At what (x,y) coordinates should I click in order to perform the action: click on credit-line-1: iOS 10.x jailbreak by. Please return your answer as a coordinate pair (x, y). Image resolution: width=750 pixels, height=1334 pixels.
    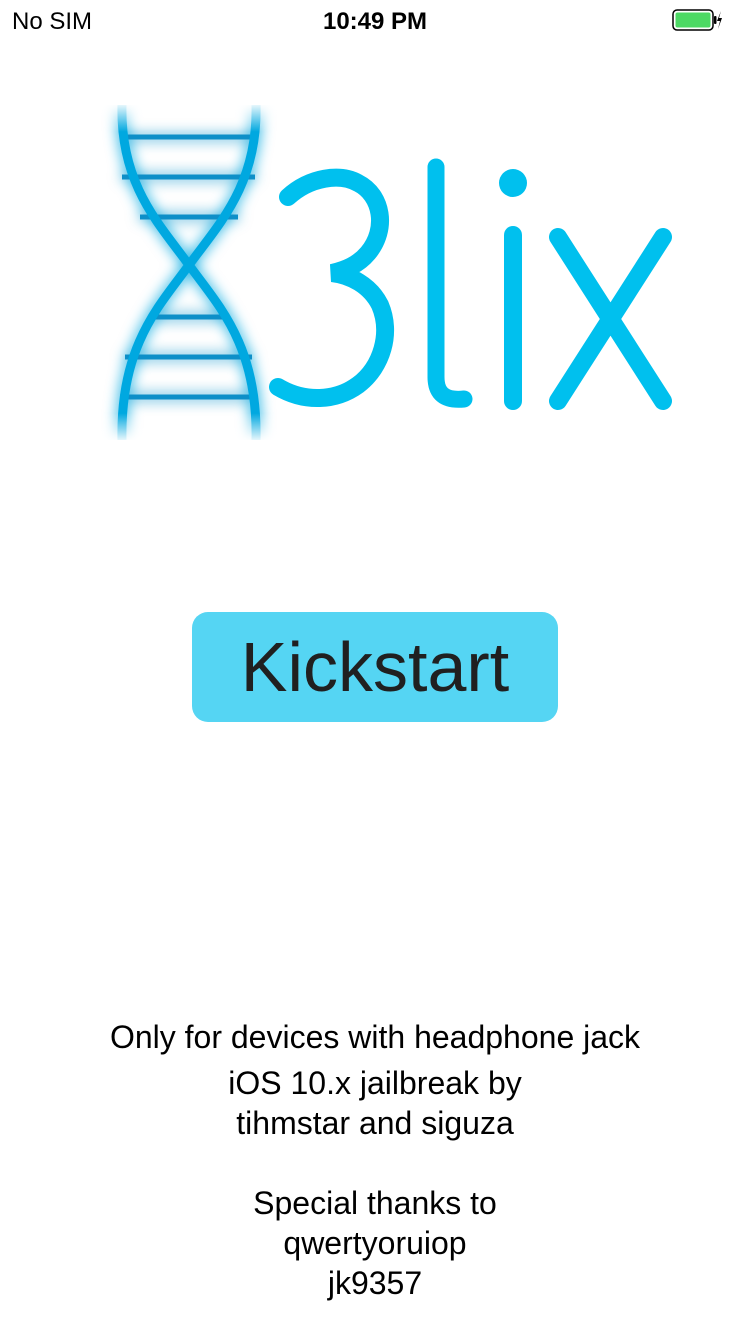
    Looking at the image, I should click on (375, 1083).